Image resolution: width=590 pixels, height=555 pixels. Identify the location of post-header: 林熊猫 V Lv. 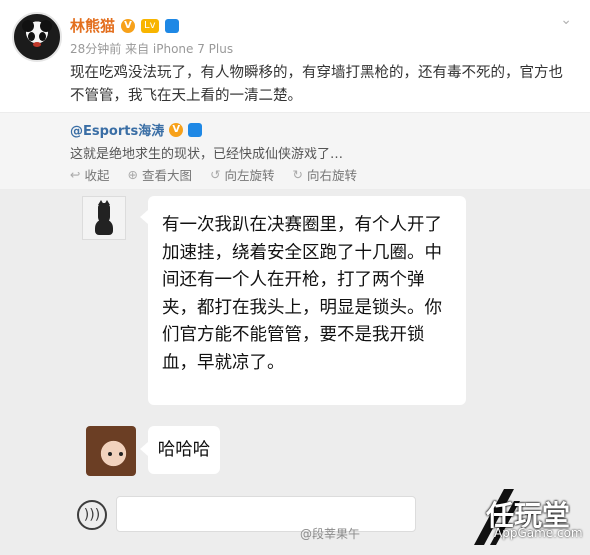
(124, 25).